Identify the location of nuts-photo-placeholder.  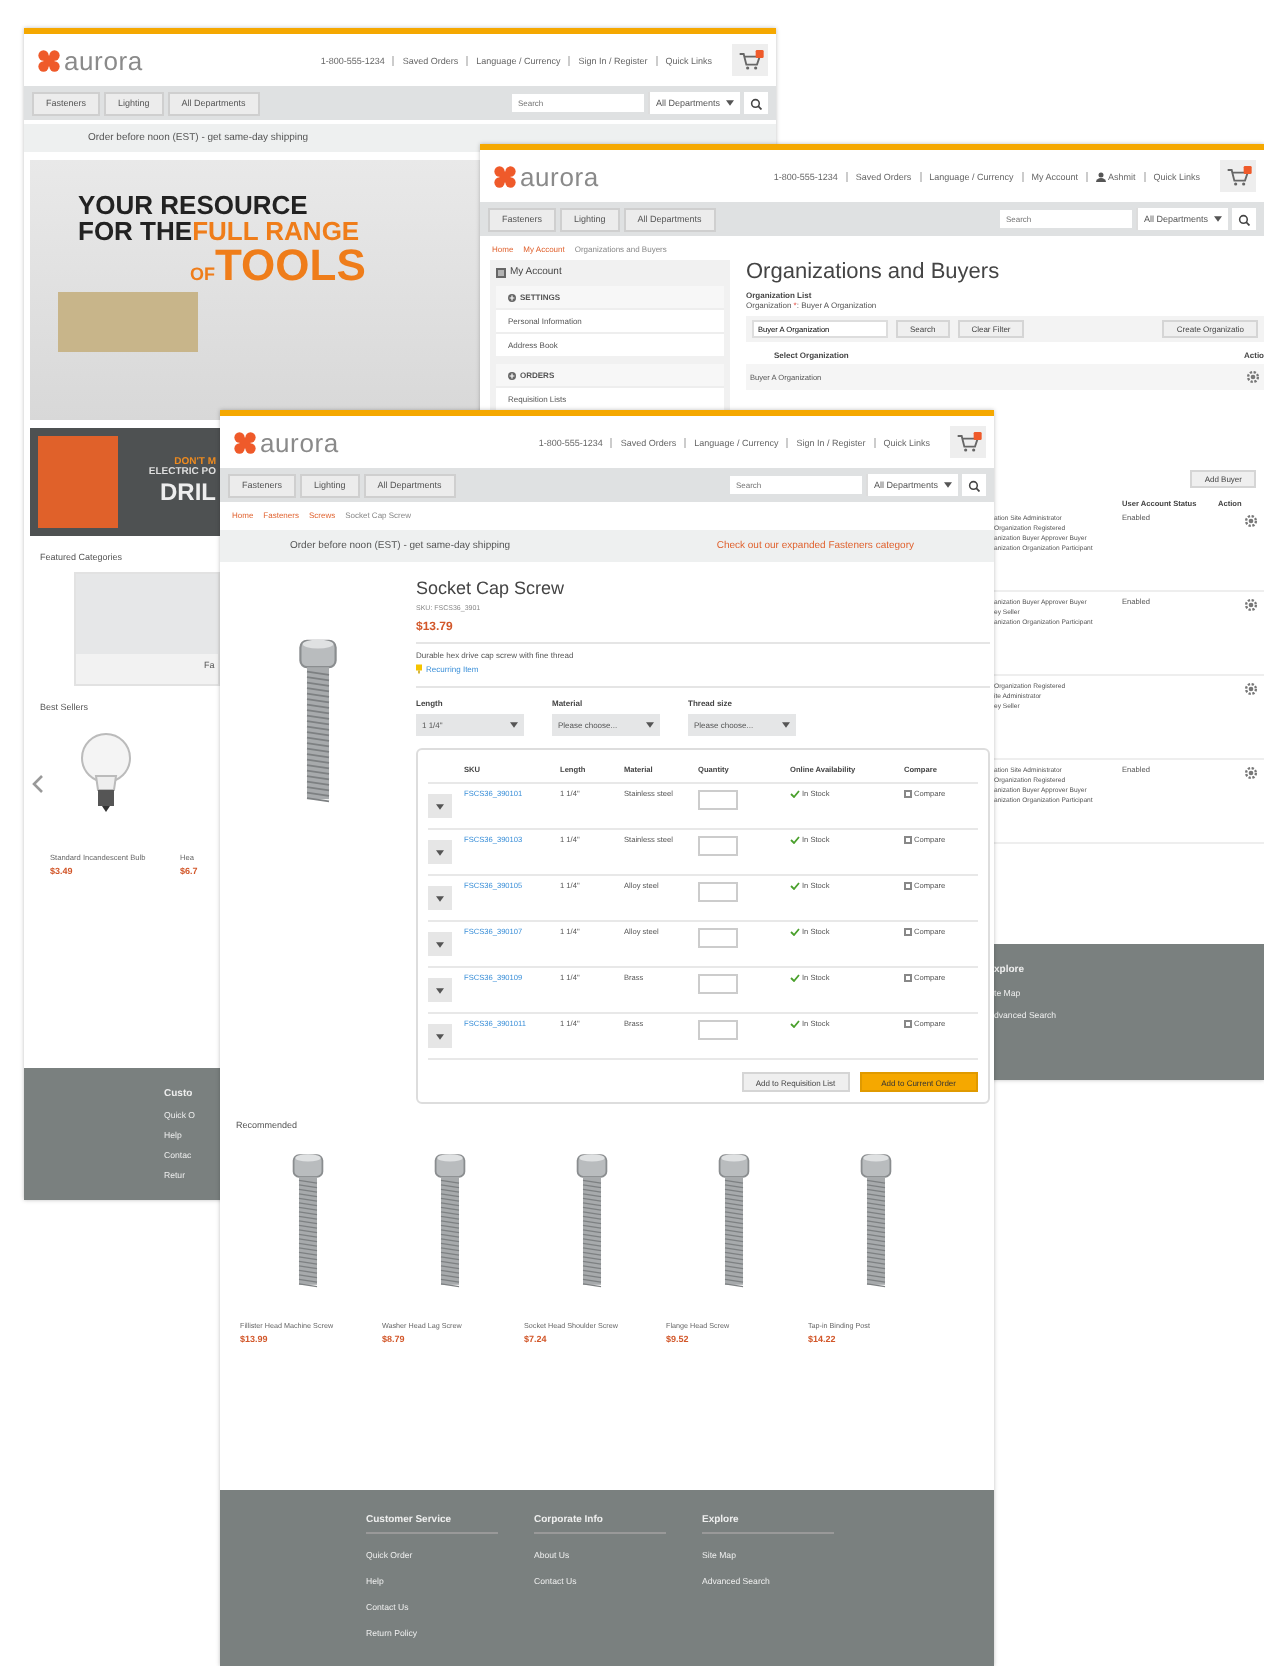
(147, 614).